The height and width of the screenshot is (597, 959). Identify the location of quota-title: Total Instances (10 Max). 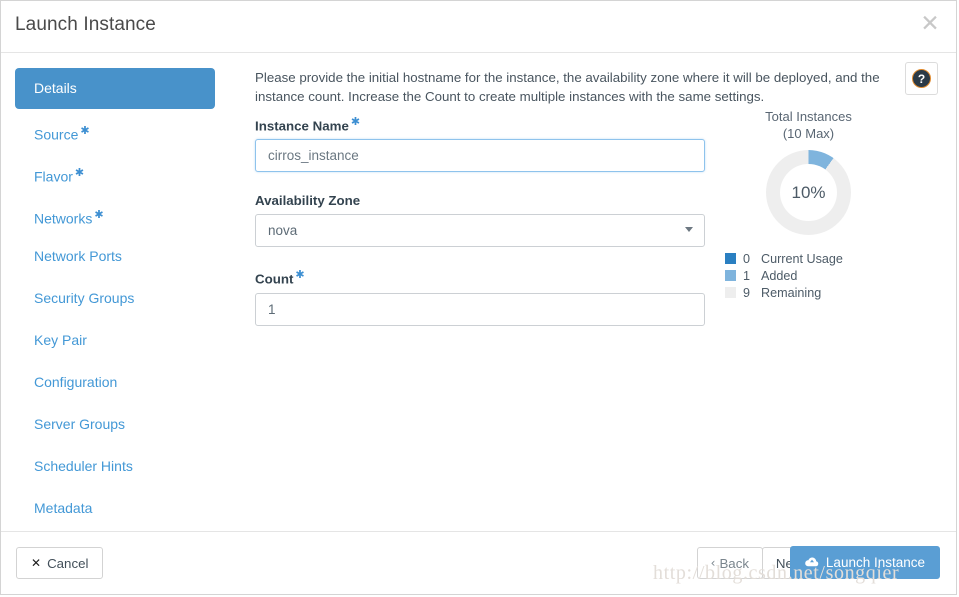
(808, 125).